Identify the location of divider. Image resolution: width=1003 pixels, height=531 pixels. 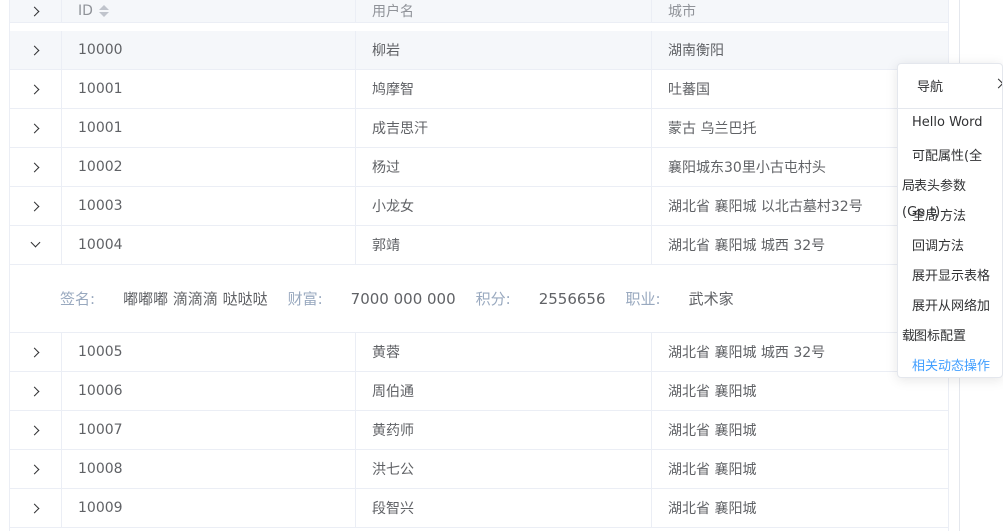
(950, 108).